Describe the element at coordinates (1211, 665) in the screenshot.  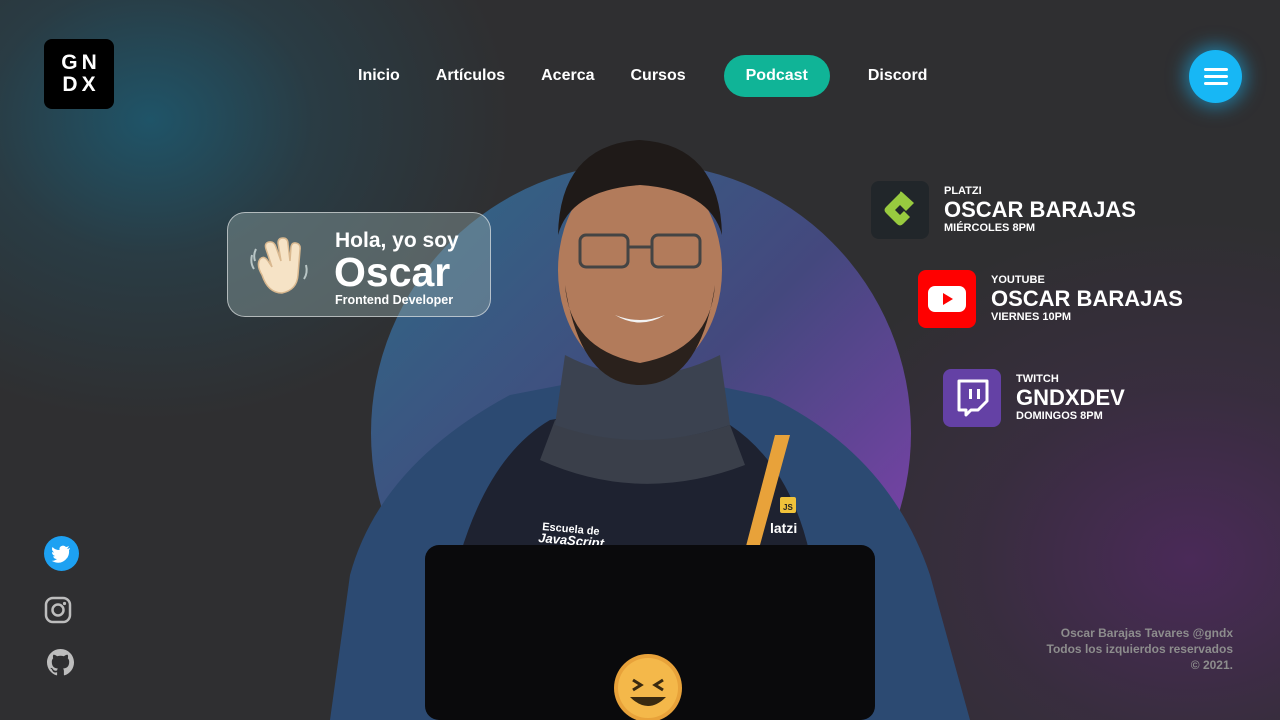
I see `footer-copyright: © 2021.` at that location.